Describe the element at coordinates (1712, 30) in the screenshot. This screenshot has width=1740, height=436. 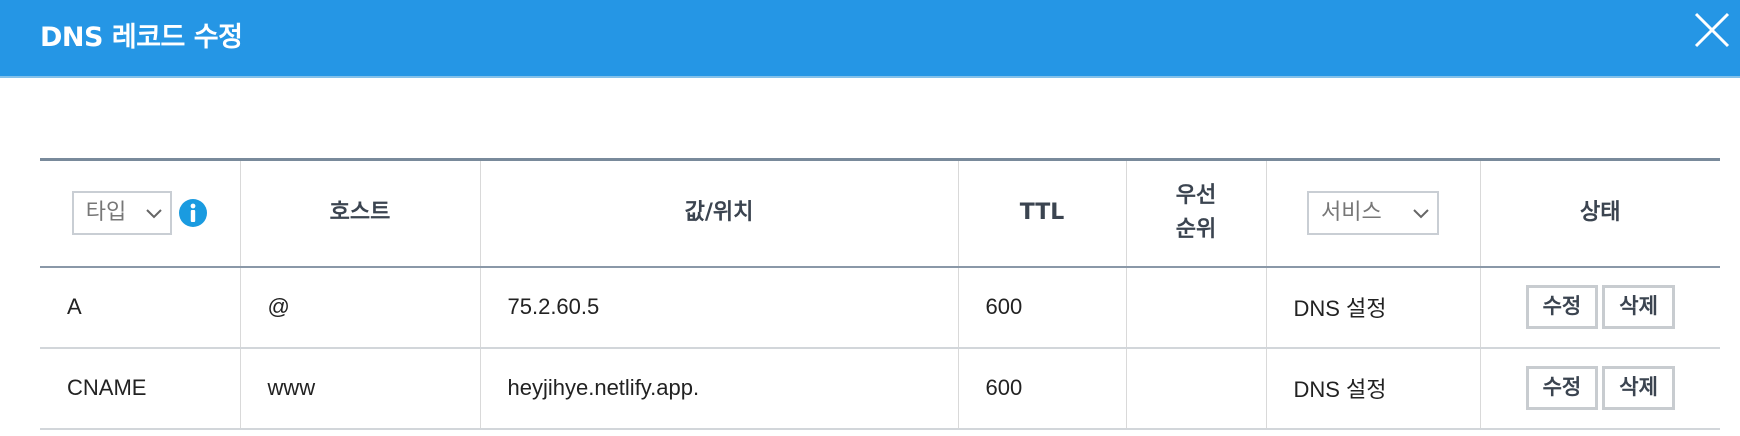
I see `close-icon` at that location.